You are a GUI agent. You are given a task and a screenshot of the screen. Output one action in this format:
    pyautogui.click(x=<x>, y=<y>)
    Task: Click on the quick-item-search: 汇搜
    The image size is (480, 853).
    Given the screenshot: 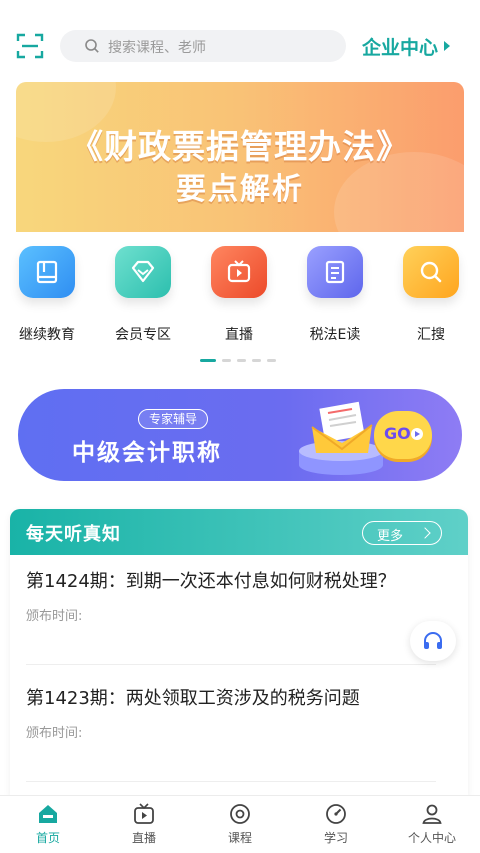 What is the action you would take?
    pyautogui.click(x=431, y=295)
    